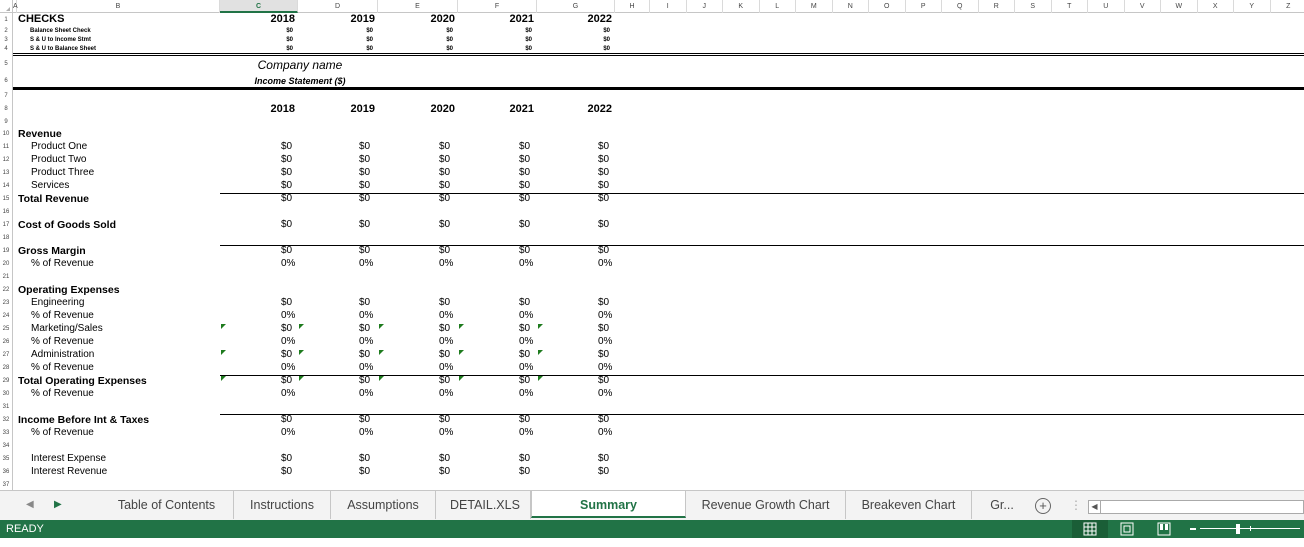  Describe the element at coordinates (6, 6) in the screenshot. I see `select-all-corner` at that location.